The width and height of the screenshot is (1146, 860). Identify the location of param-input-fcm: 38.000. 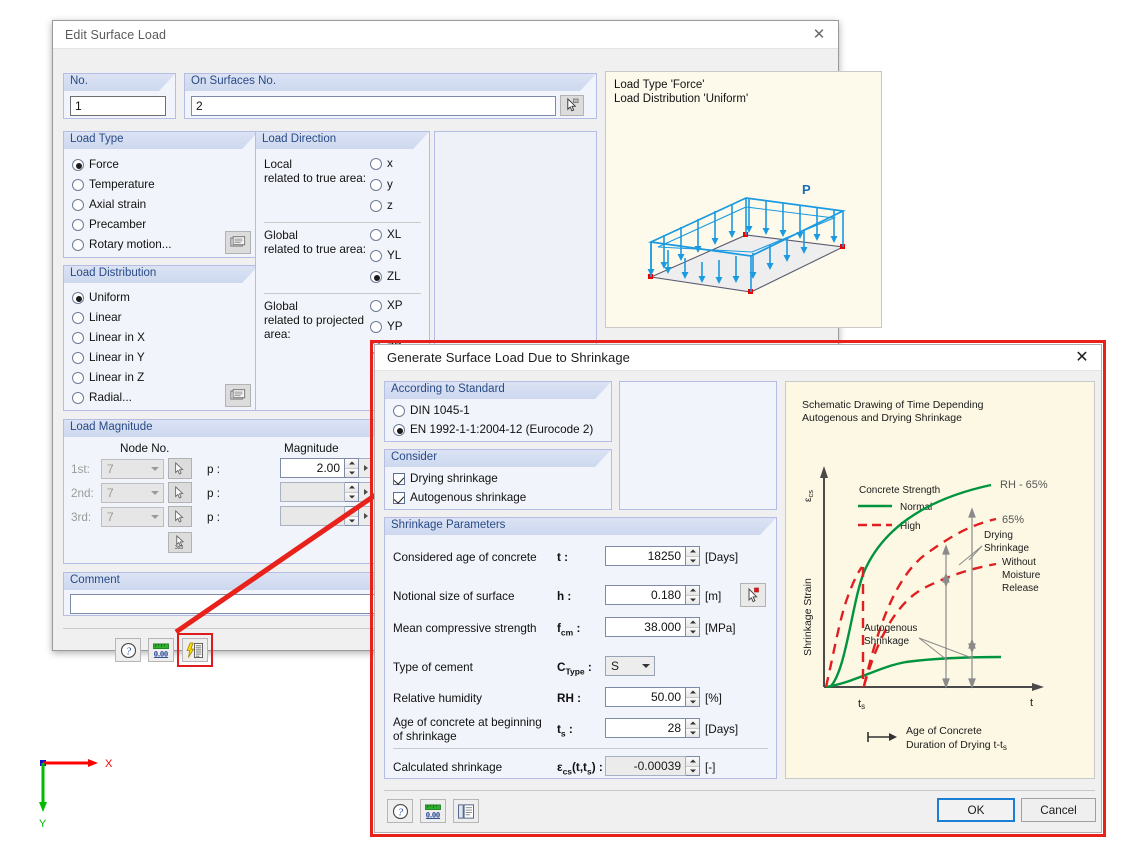
(645, 627).